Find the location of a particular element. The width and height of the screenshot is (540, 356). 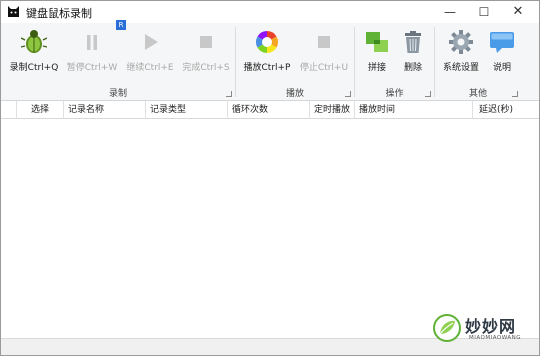

help-button: 说明 is located at coordinates (502, 53).